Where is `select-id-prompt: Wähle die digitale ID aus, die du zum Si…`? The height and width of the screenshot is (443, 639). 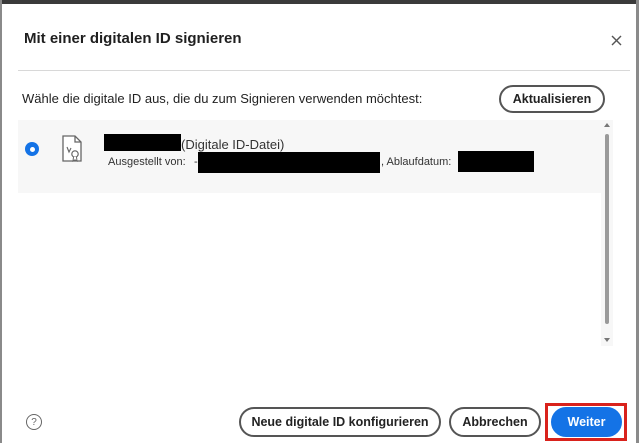
select-id-prompt: Wähle die digitale ID aus, die du zum Si… is located at coordinates (222, 98).